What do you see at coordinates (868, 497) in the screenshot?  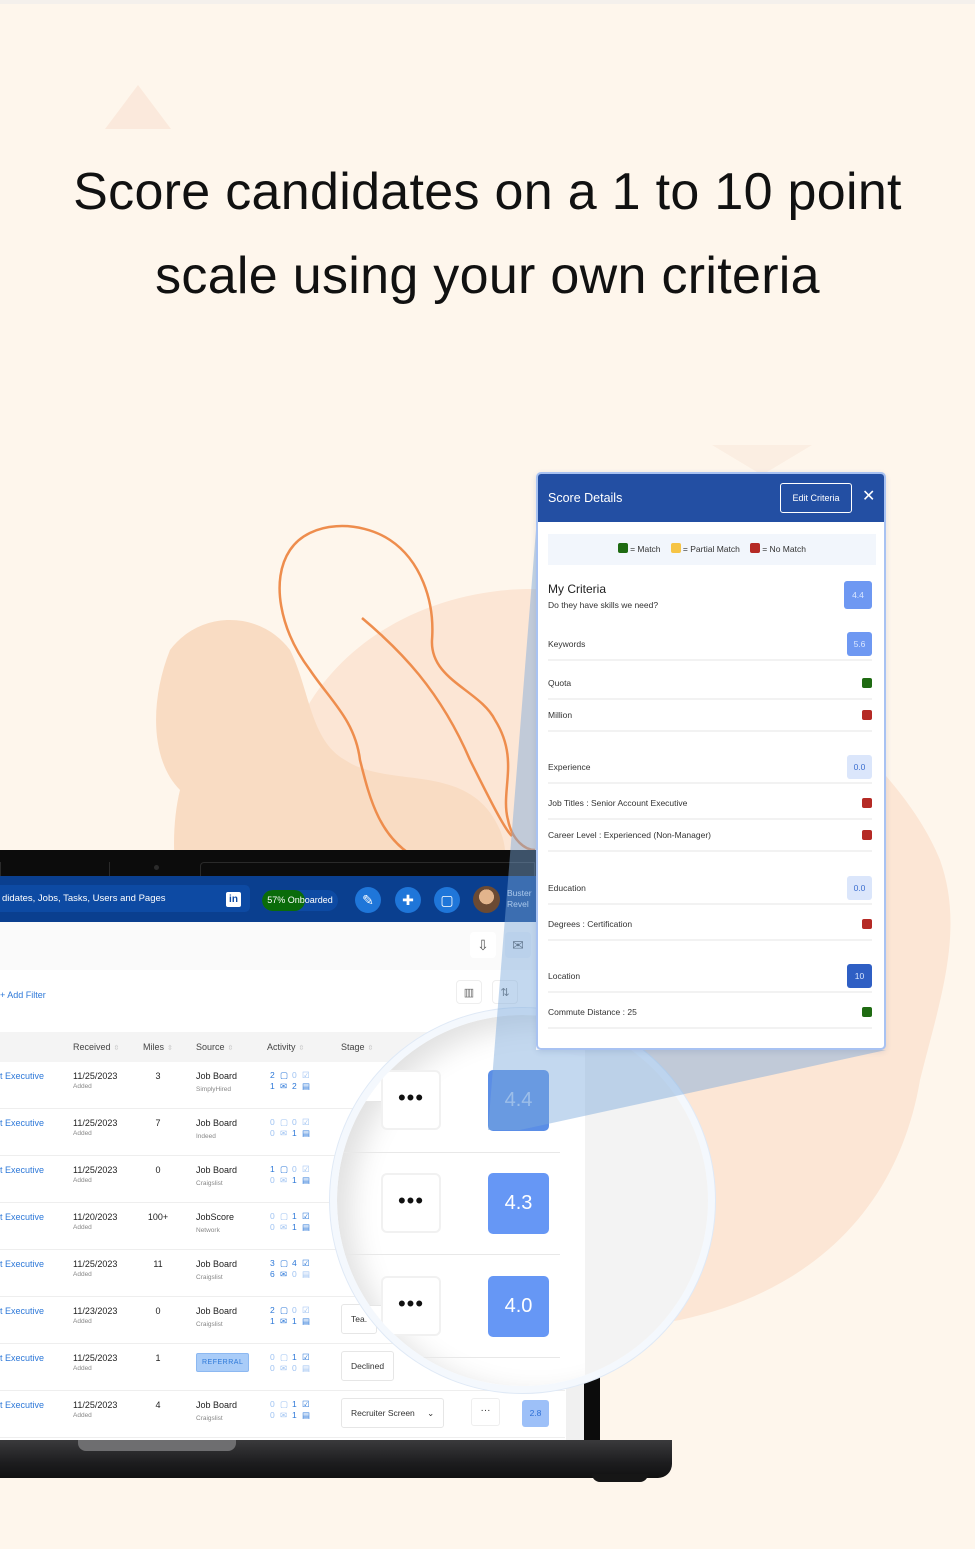 I see `close-icon: ✕` at bounding box center [868, 497].